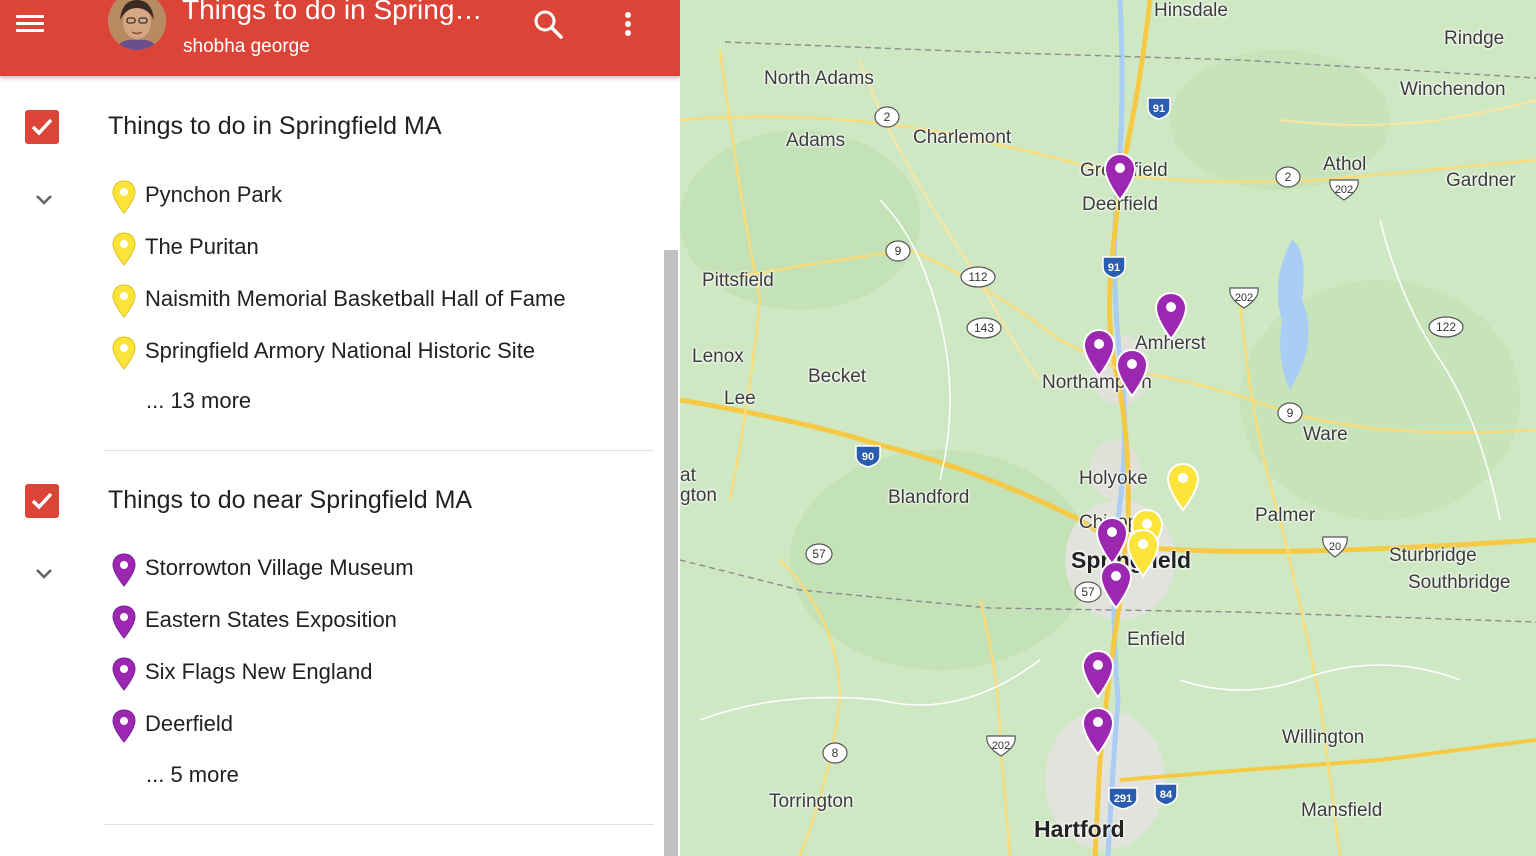  I want to click on route-label: 20, so click(1335, 547).